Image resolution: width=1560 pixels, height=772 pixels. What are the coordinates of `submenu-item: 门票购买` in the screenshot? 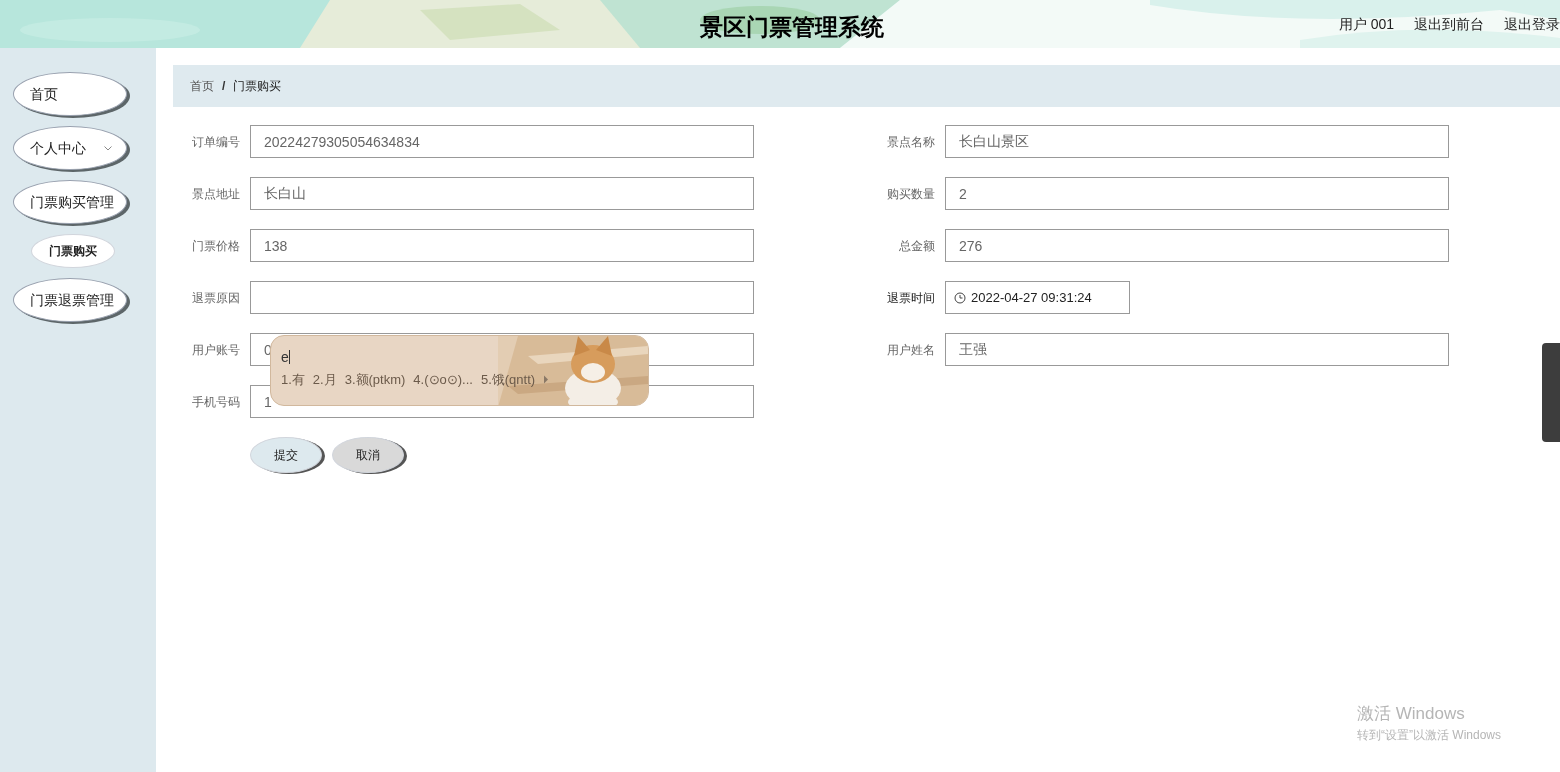 It's located at (73, 251).